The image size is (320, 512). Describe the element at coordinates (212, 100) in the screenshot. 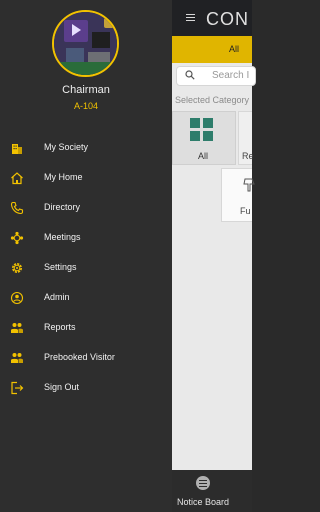

I see `selected-category-label: Selected Category` at that location.